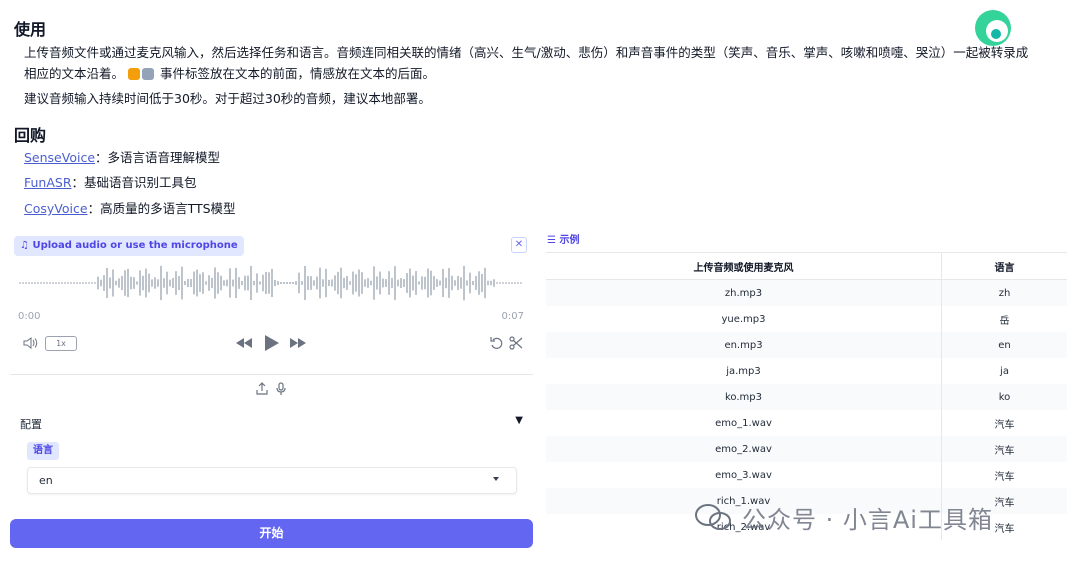  I want to click on table-row: ko.mp3 ko, so click(806, 397).